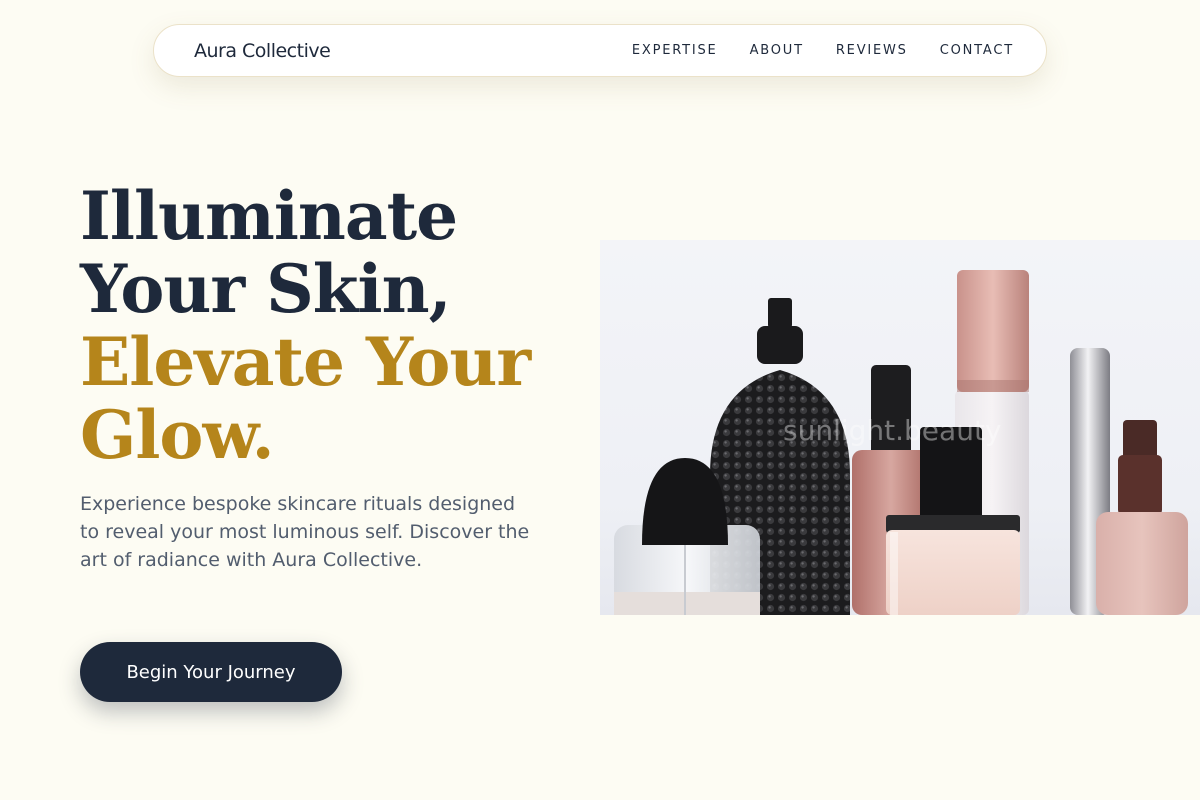  What do you see at coordinates (823, 50) in the screenshot?
I see `nav-links: EXPERTISE ABOUT REVIEWS CONTACT` at bounding box center [823, 50].